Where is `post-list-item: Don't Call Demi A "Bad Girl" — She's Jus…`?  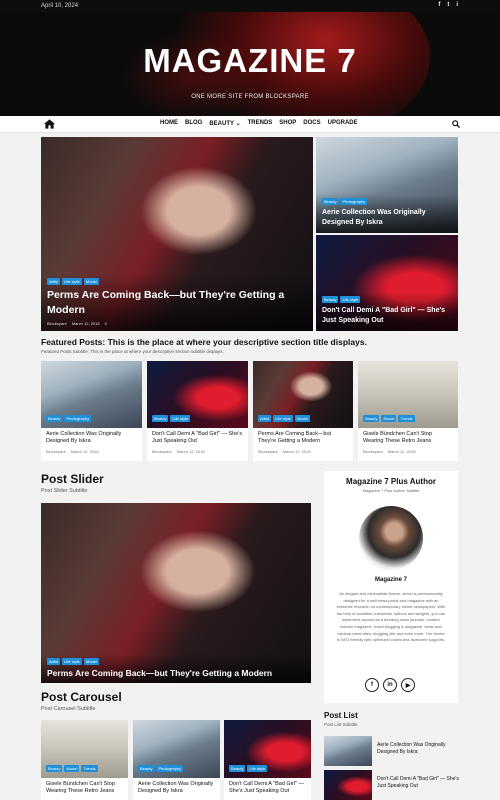 post-list-item: Don't Call Demi A "Bad Girl" — She's Jus… is located at coordinates (391, 785).